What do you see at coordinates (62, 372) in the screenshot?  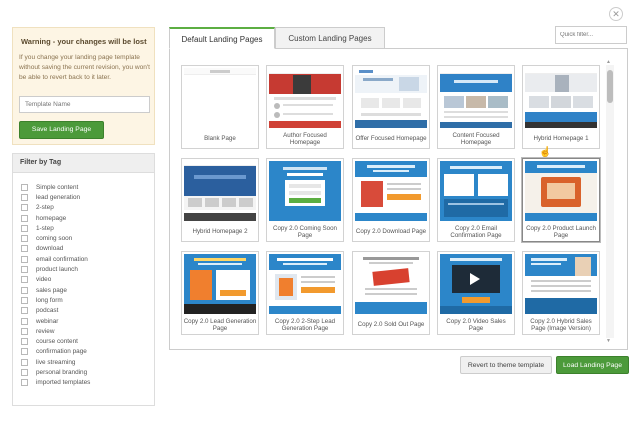 I see `tag-label: personal branding` at bounding box center [62, 372].